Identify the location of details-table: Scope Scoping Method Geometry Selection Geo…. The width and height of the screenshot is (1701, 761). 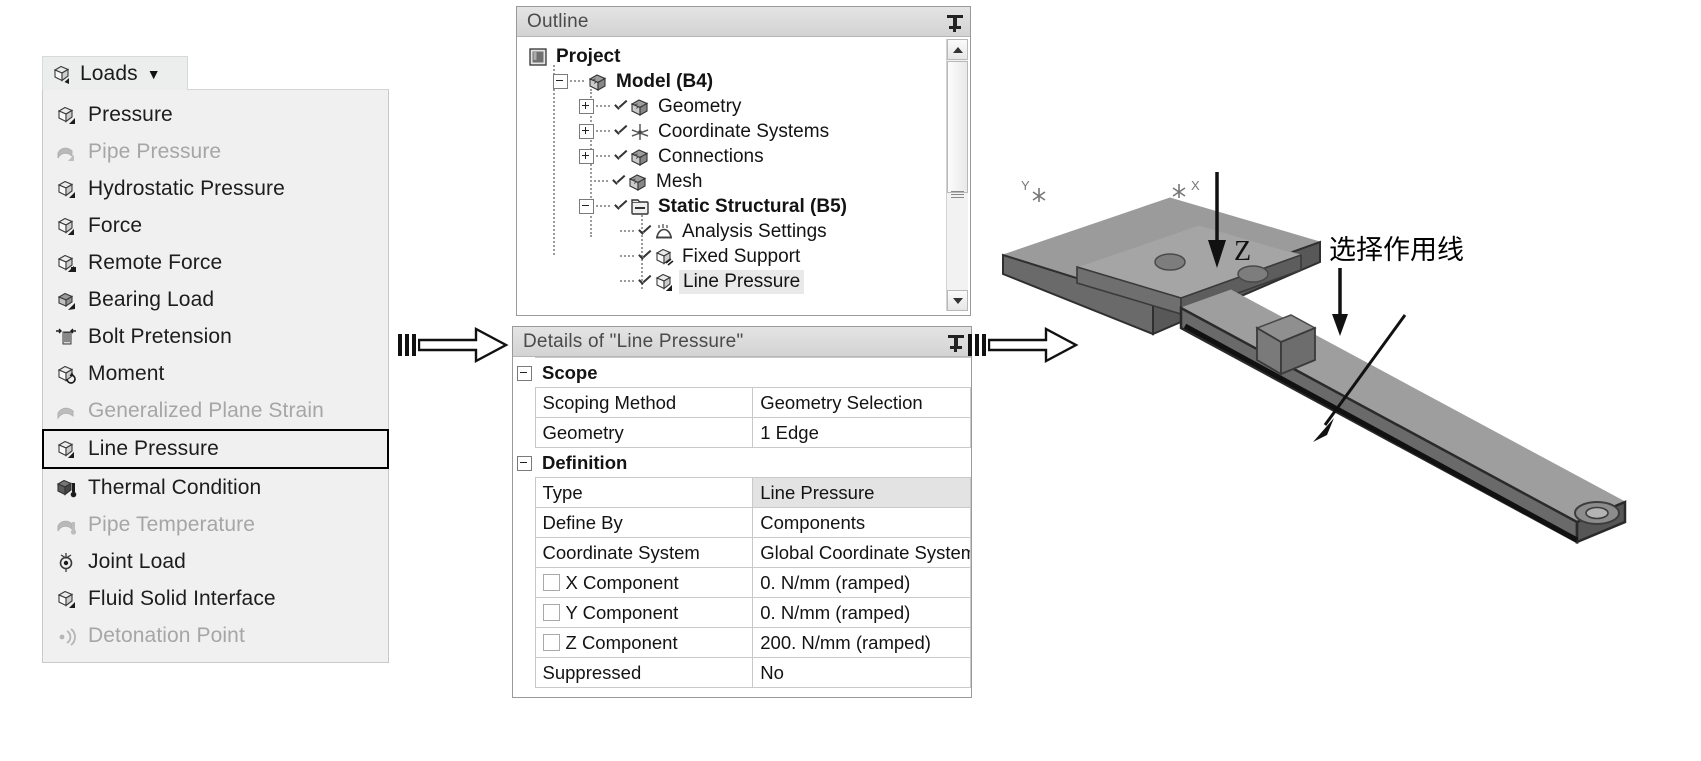
(742, 522).